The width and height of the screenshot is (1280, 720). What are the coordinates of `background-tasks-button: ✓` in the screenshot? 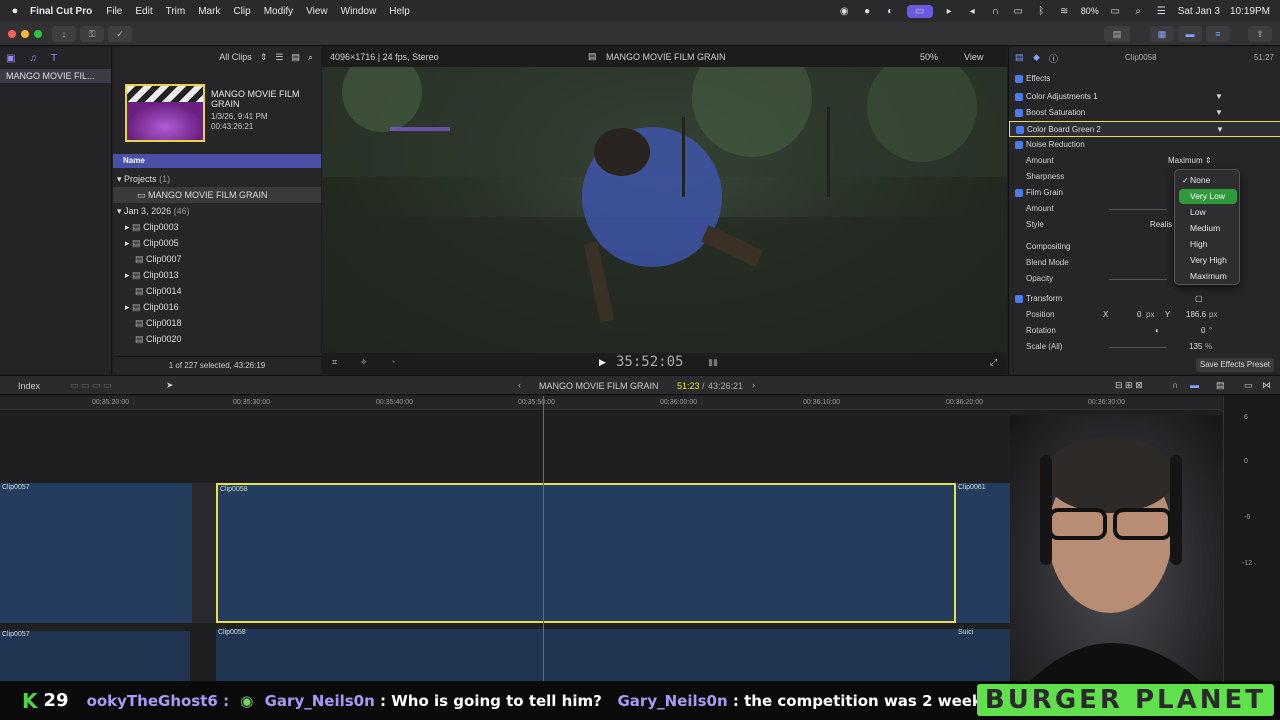 It's located at (120, 34).